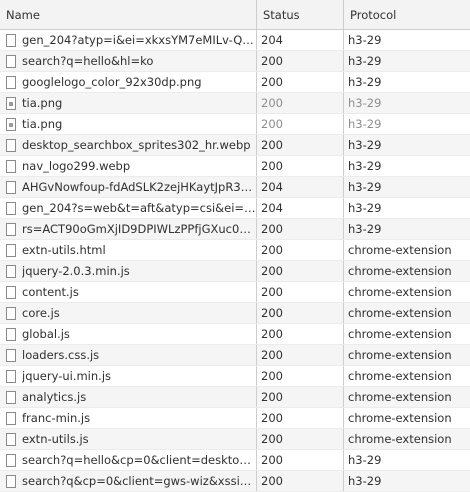  What do you see at coordinates (76, 271) in the screenshot?
I see `request-name: jquery-2.0.3.min.js` at bounding box center [76, 271].